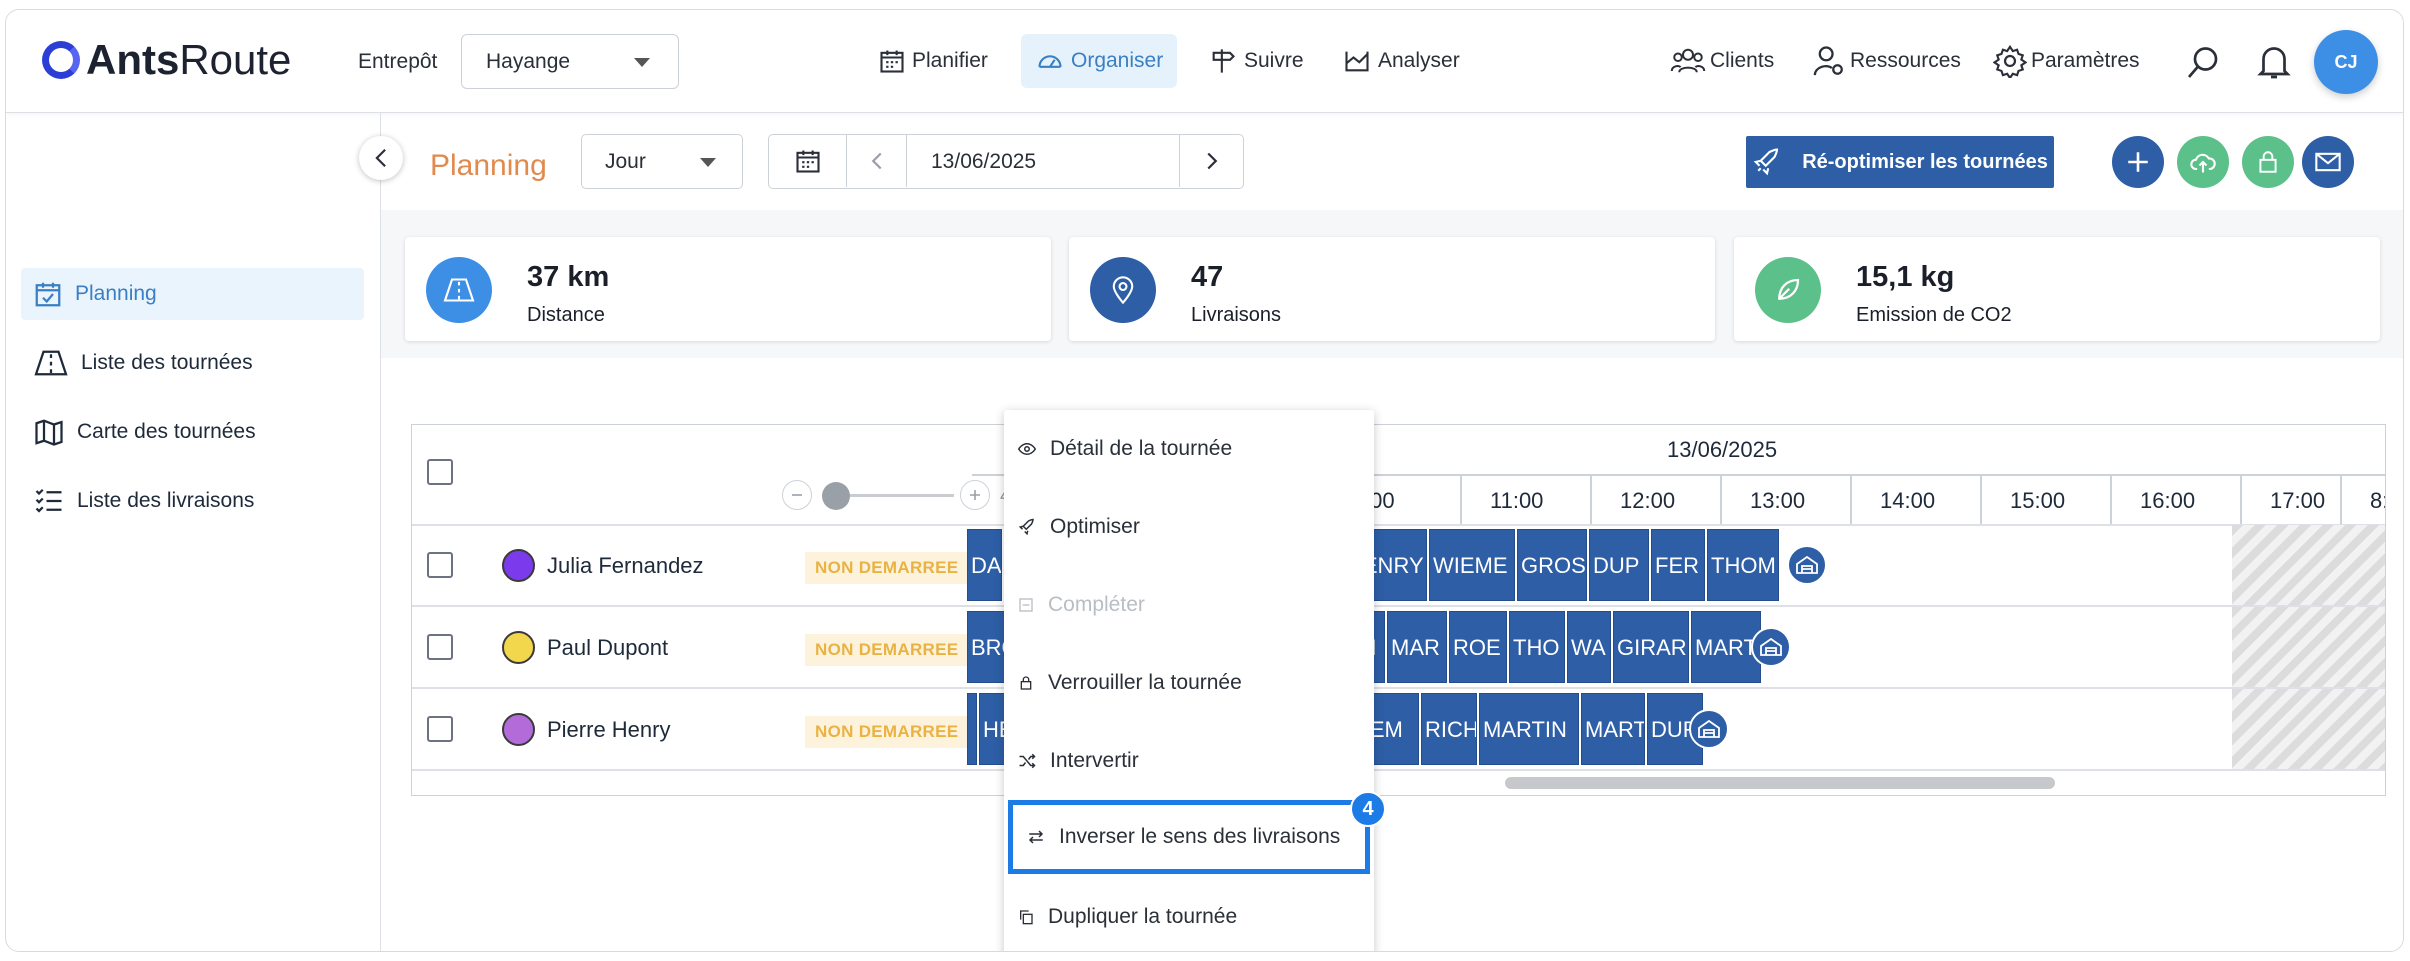 The image size is (2410, 961). What do you see at coordinates (2066, 61) in the screenshot?
I see `nav-parametres: Paramètres` at bounding box center [2066, 61].